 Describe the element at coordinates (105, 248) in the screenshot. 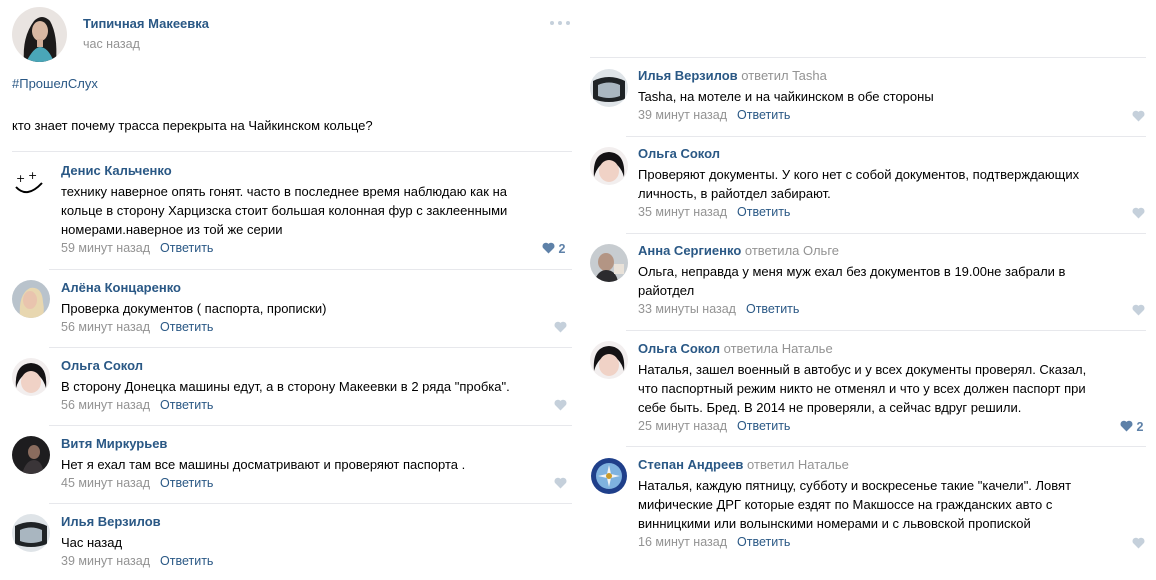

I see `comment-timestamp: 59 минут назад` at that location.